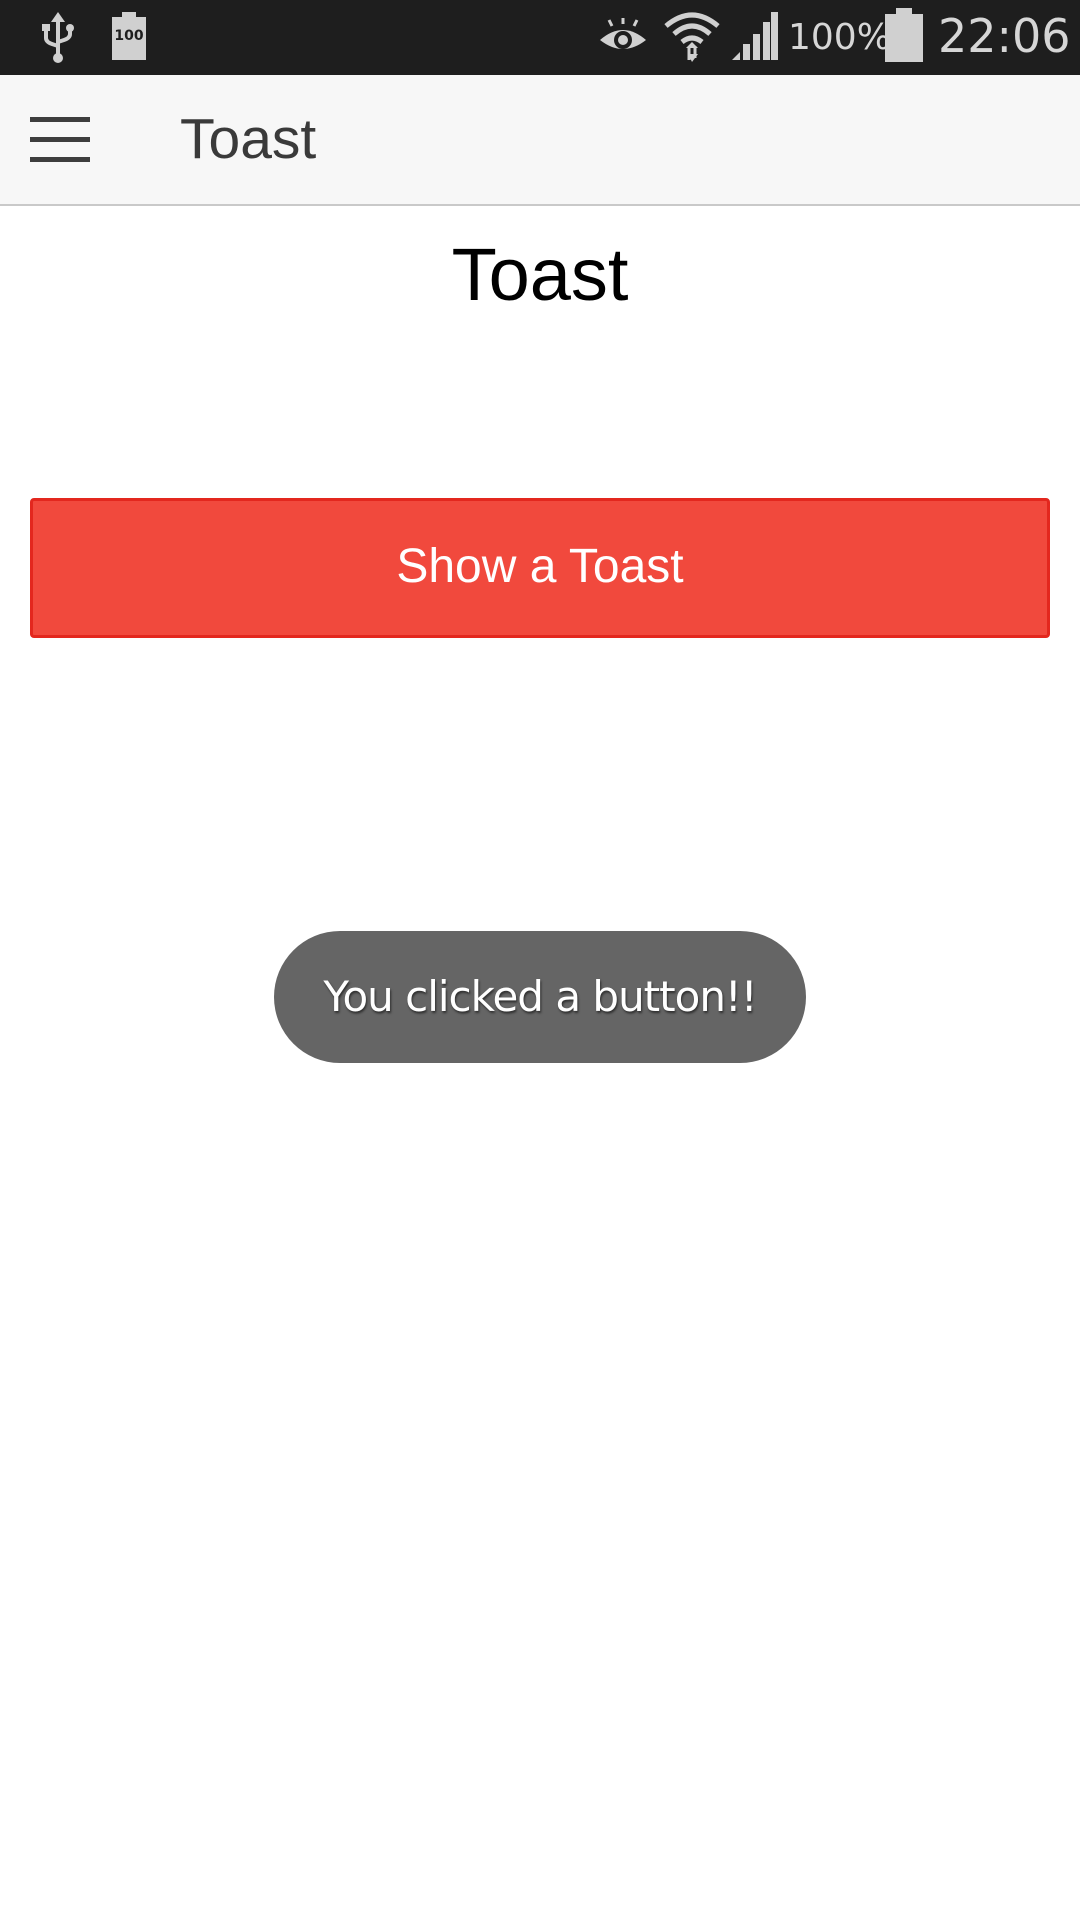 This screenshot has height=1920, width=1080. Describe the element at coordinates (540, 997) in the screenshot. I see `toast-message: You clicked a button!!` at that location.